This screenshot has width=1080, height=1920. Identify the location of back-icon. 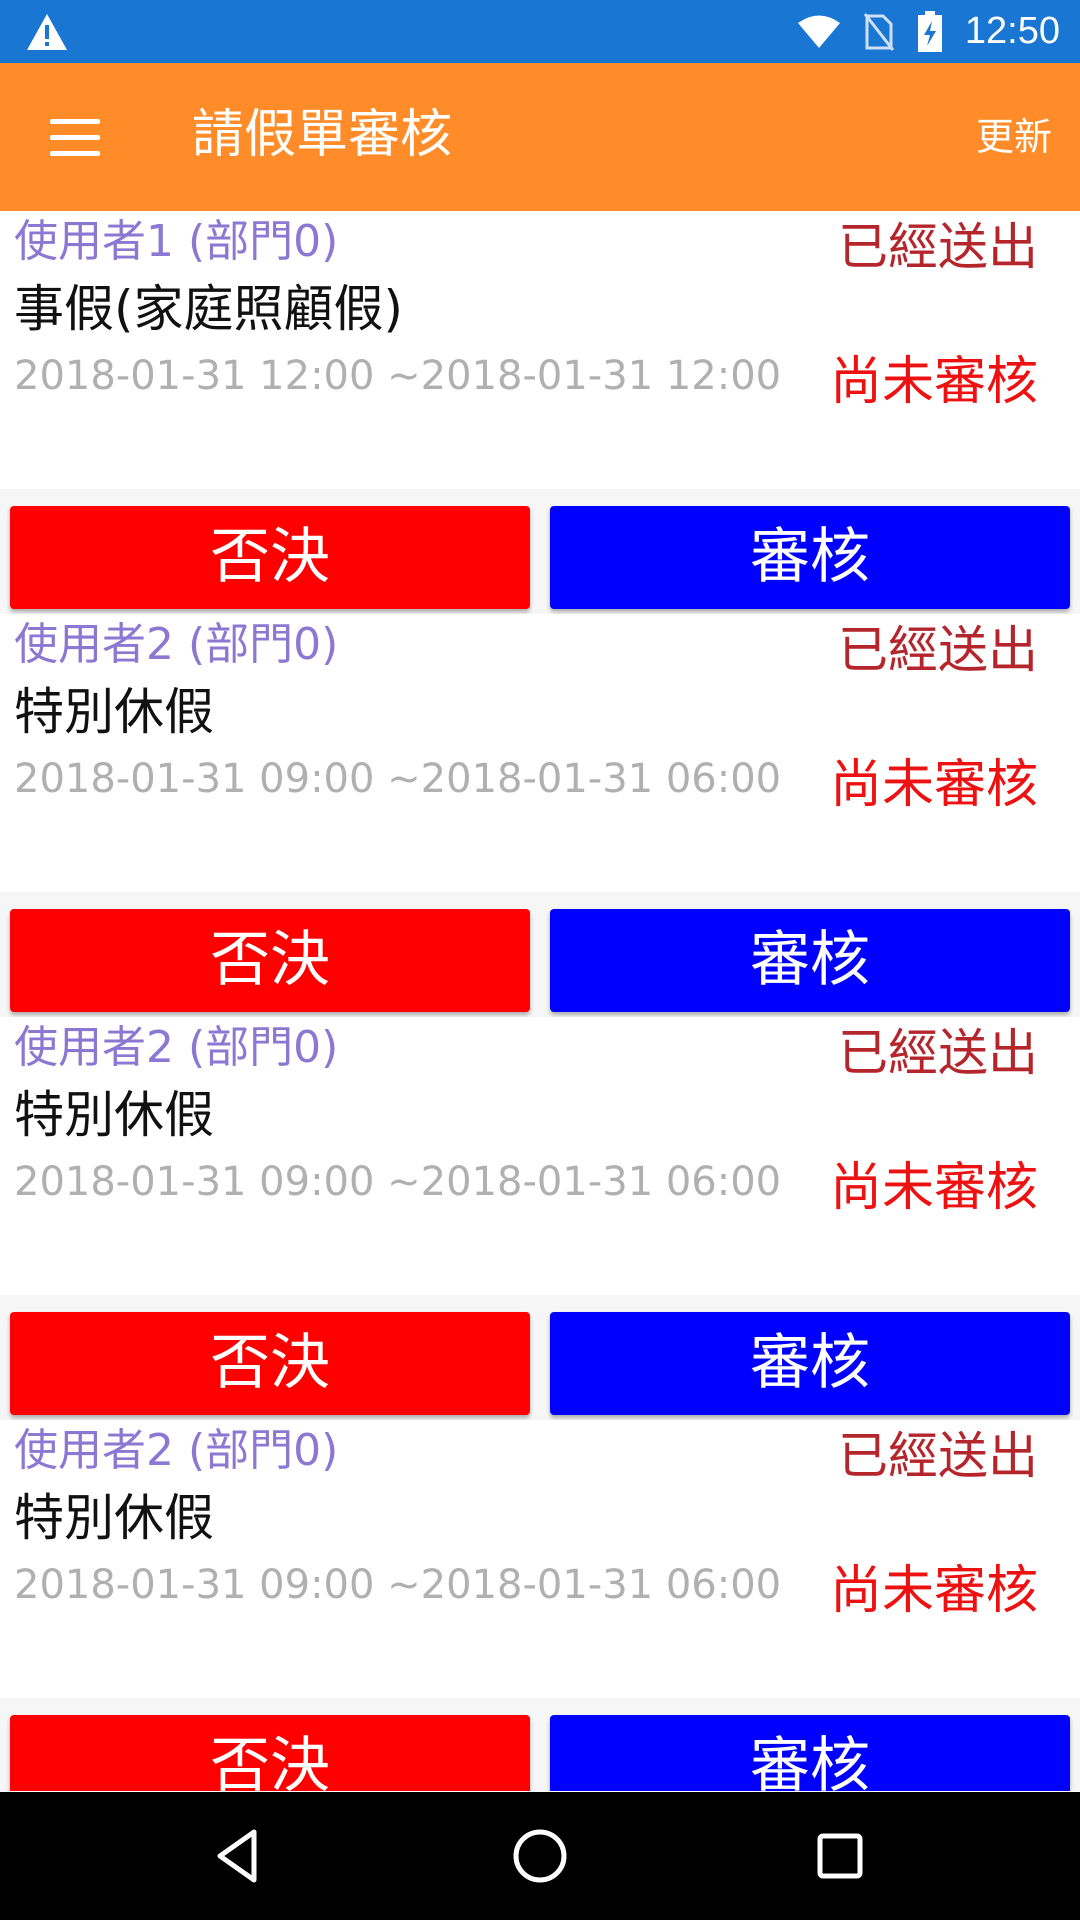
(240, 1856).